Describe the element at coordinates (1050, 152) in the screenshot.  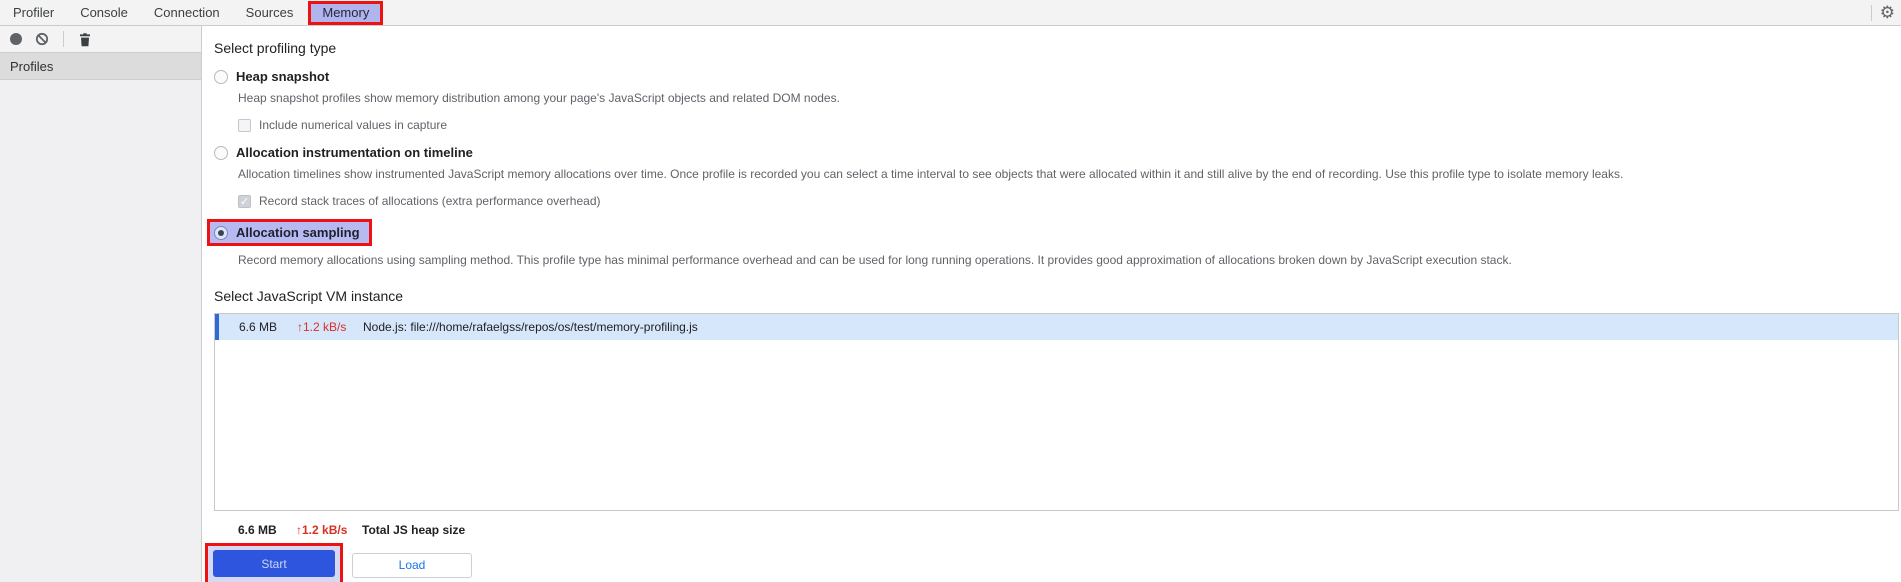
I see `radio-allocation-instrumentation: Allocation instrumentation on timeline` at that location.